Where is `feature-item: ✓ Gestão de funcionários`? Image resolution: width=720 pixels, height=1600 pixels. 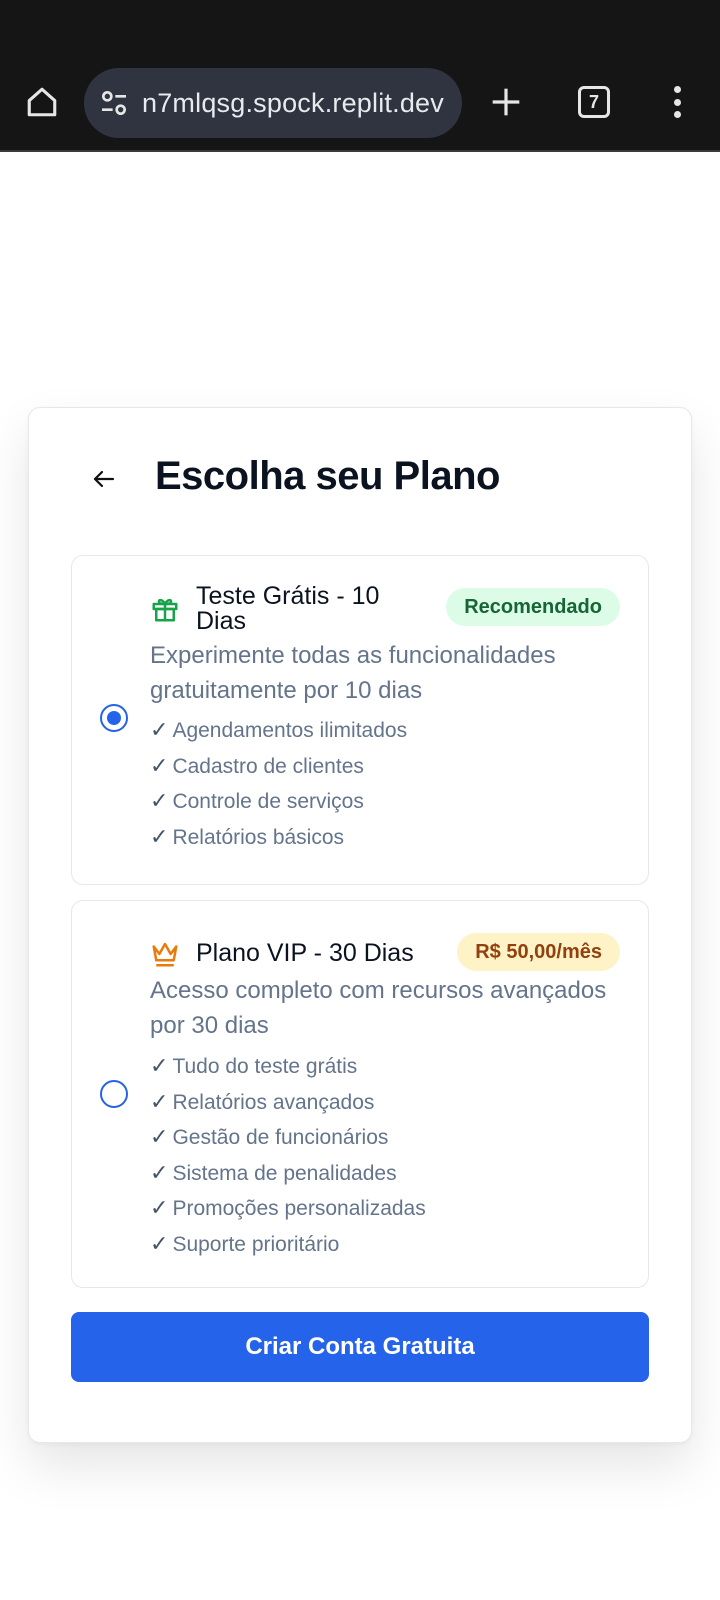
feature-item: ✓ Gestão de funcionários is located at coordinates (269, 1136).